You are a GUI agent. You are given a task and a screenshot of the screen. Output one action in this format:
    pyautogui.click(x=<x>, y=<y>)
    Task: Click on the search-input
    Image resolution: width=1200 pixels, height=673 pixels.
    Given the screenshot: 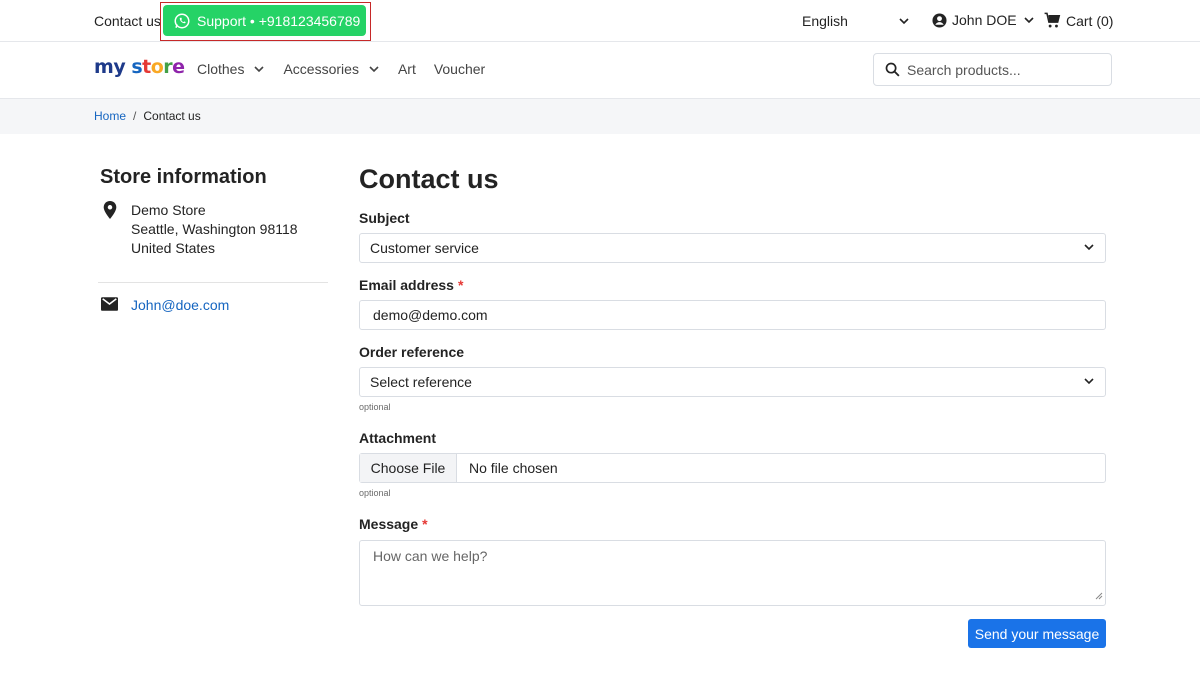 What is the action you would take?
    pyautogui.click(x=1002, y=69)
    